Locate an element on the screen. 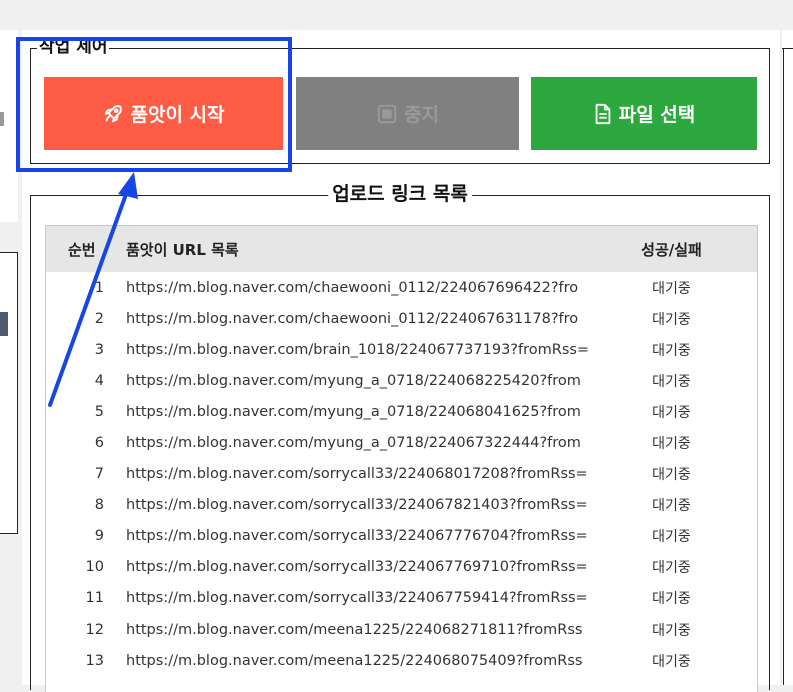  column-header-status: 성공/실패 is located at coordinates (676, 249).